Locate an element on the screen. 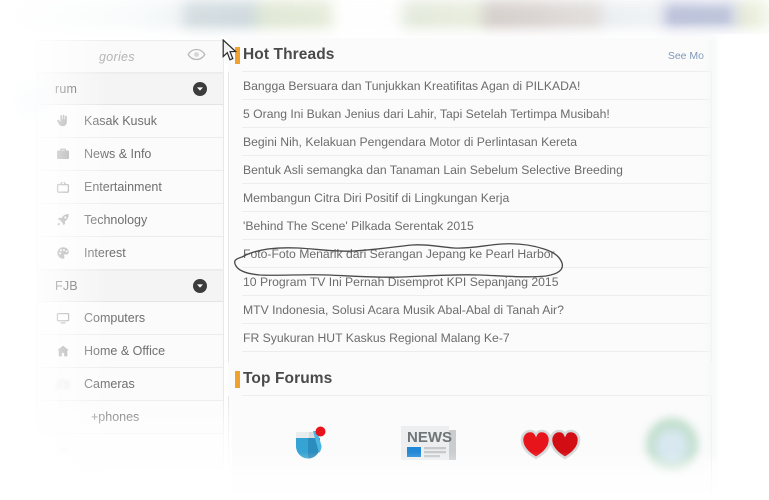 The width and height of the screenshot is (769, 500). top-forums-header: Top Forums is located at coordinates (473, 379).